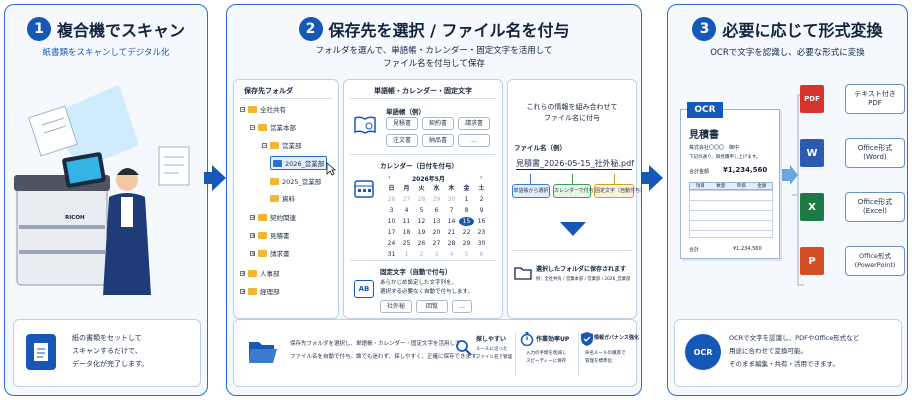 The image size is (912, 400). I want to click on wordbook-tag: 納品書, so click(438, 140).